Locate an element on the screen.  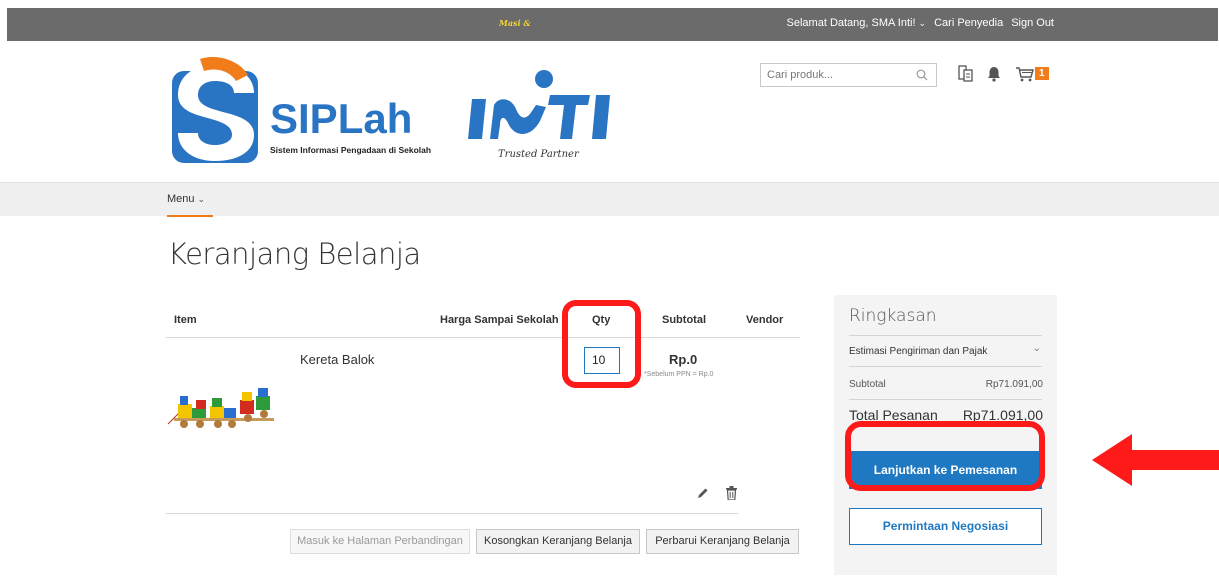
product-image is located at coordinates (223, 407).